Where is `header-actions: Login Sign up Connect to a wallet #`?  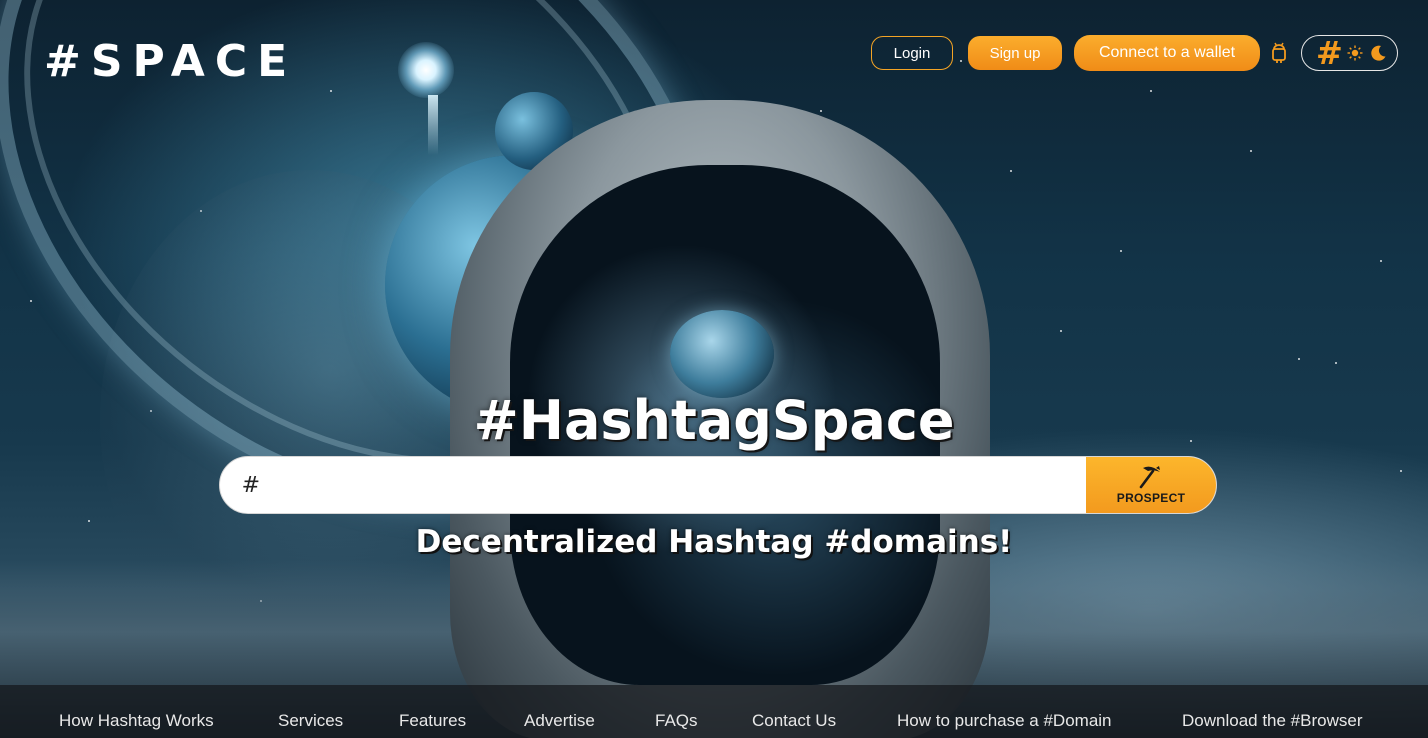
header-actions: Login Sign up Connect to a wallet # is located at coordinates (1127, 53).